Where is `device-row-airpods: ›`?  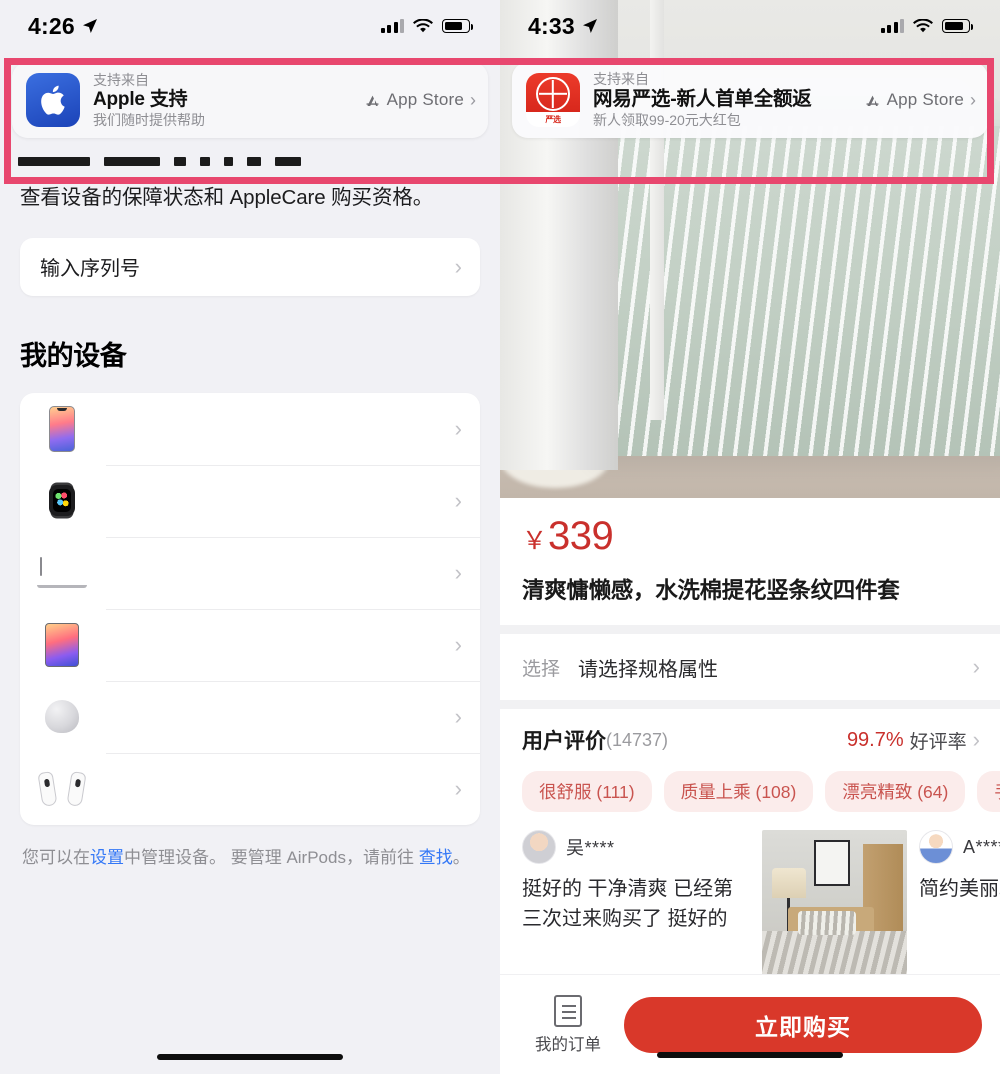 device-row-airpods: › is located at coordinates (250, 788).